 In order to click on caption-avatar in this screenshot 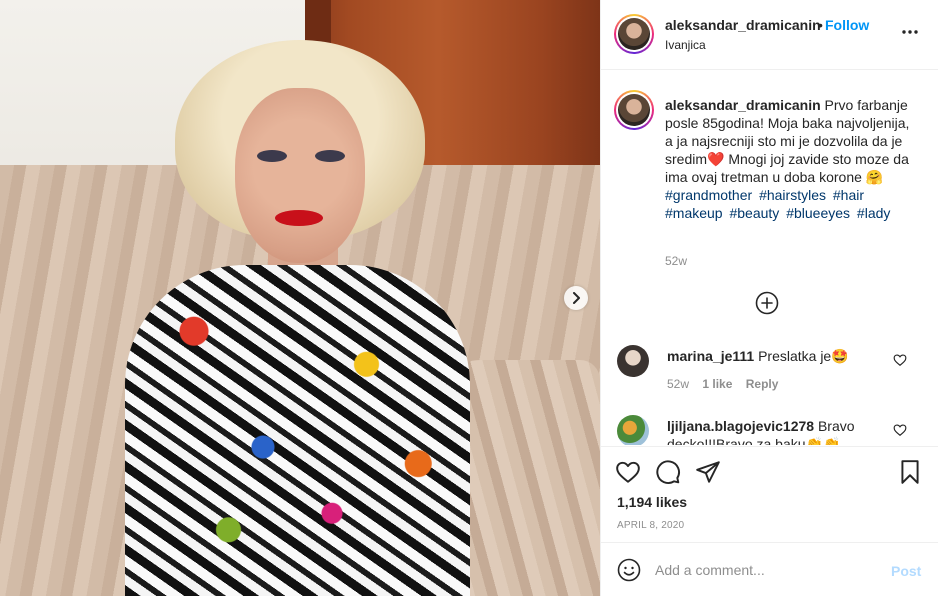, I will do `click(634, 110)`.